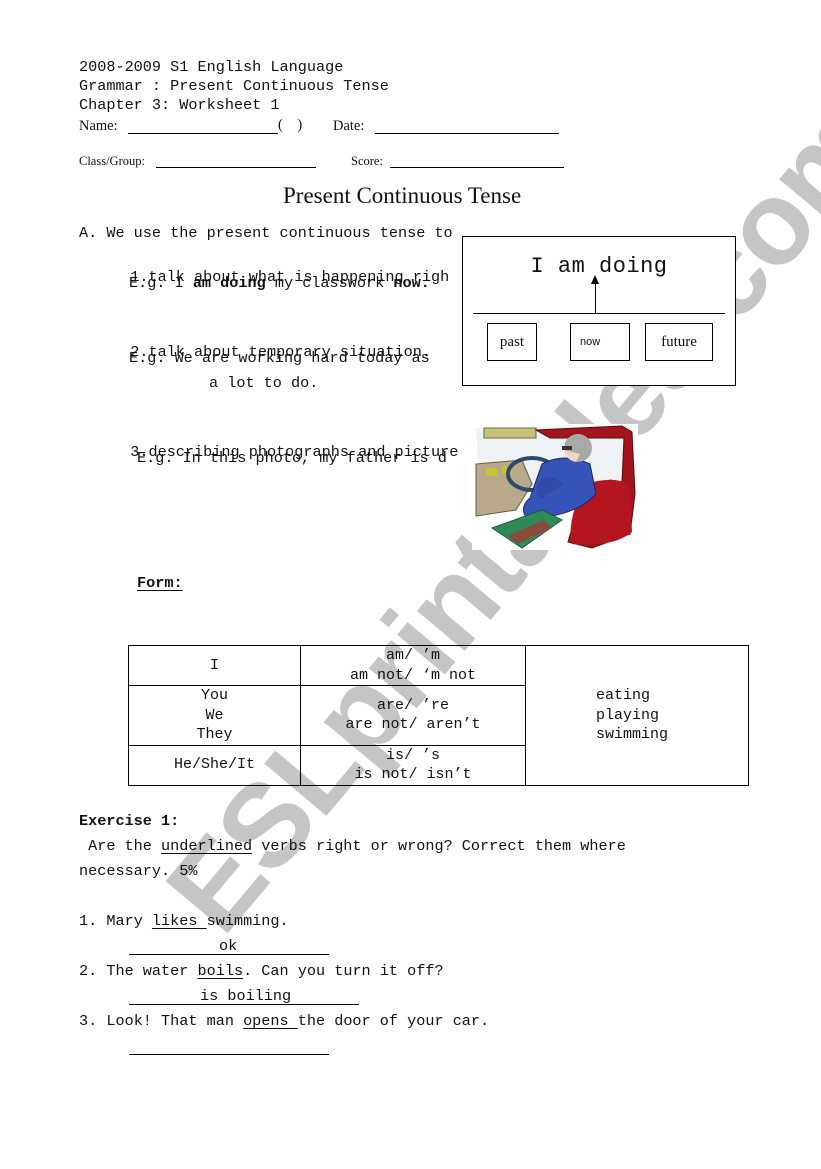 This screenshot has width=821, height=1169. I want to click on class-group-label: Class/Group:, so click(112, 161).